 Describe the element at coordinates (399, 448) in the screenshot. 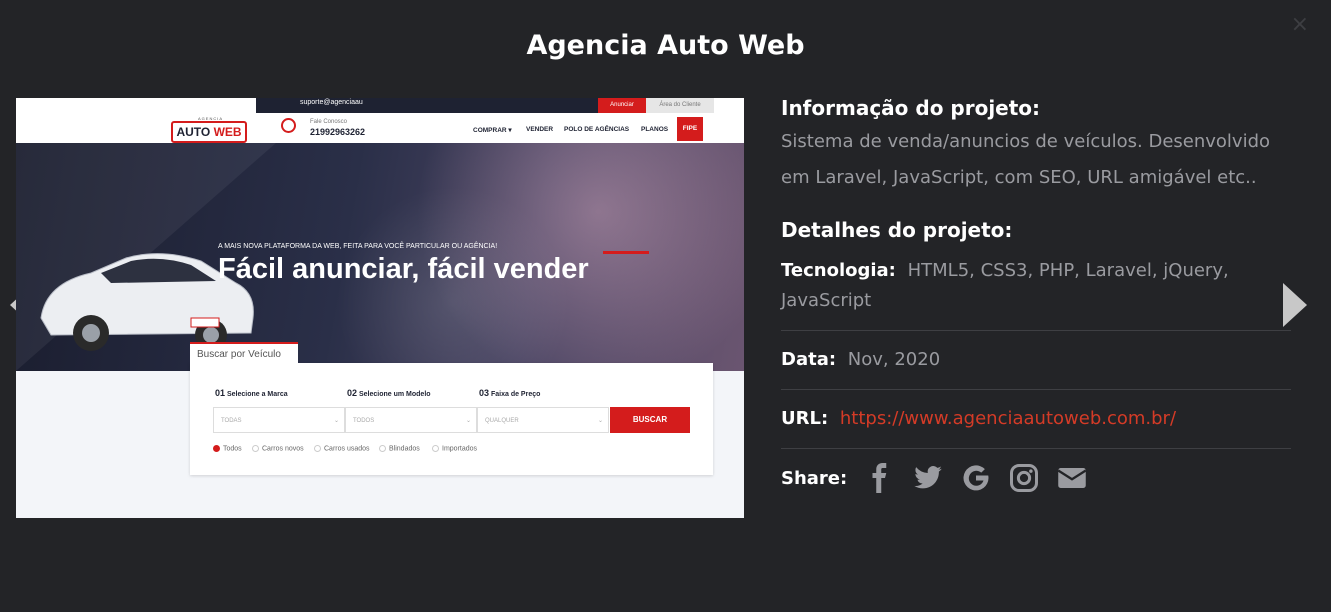

I see `radio-blindados: Blindados` at that location.